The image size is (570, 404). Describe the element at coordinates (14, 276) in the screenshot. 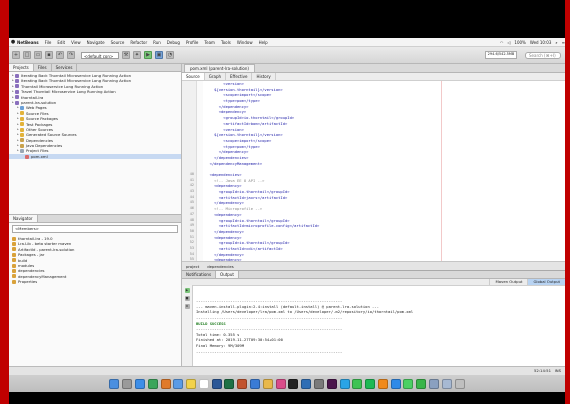

I see `pom-element-icon` at that location.